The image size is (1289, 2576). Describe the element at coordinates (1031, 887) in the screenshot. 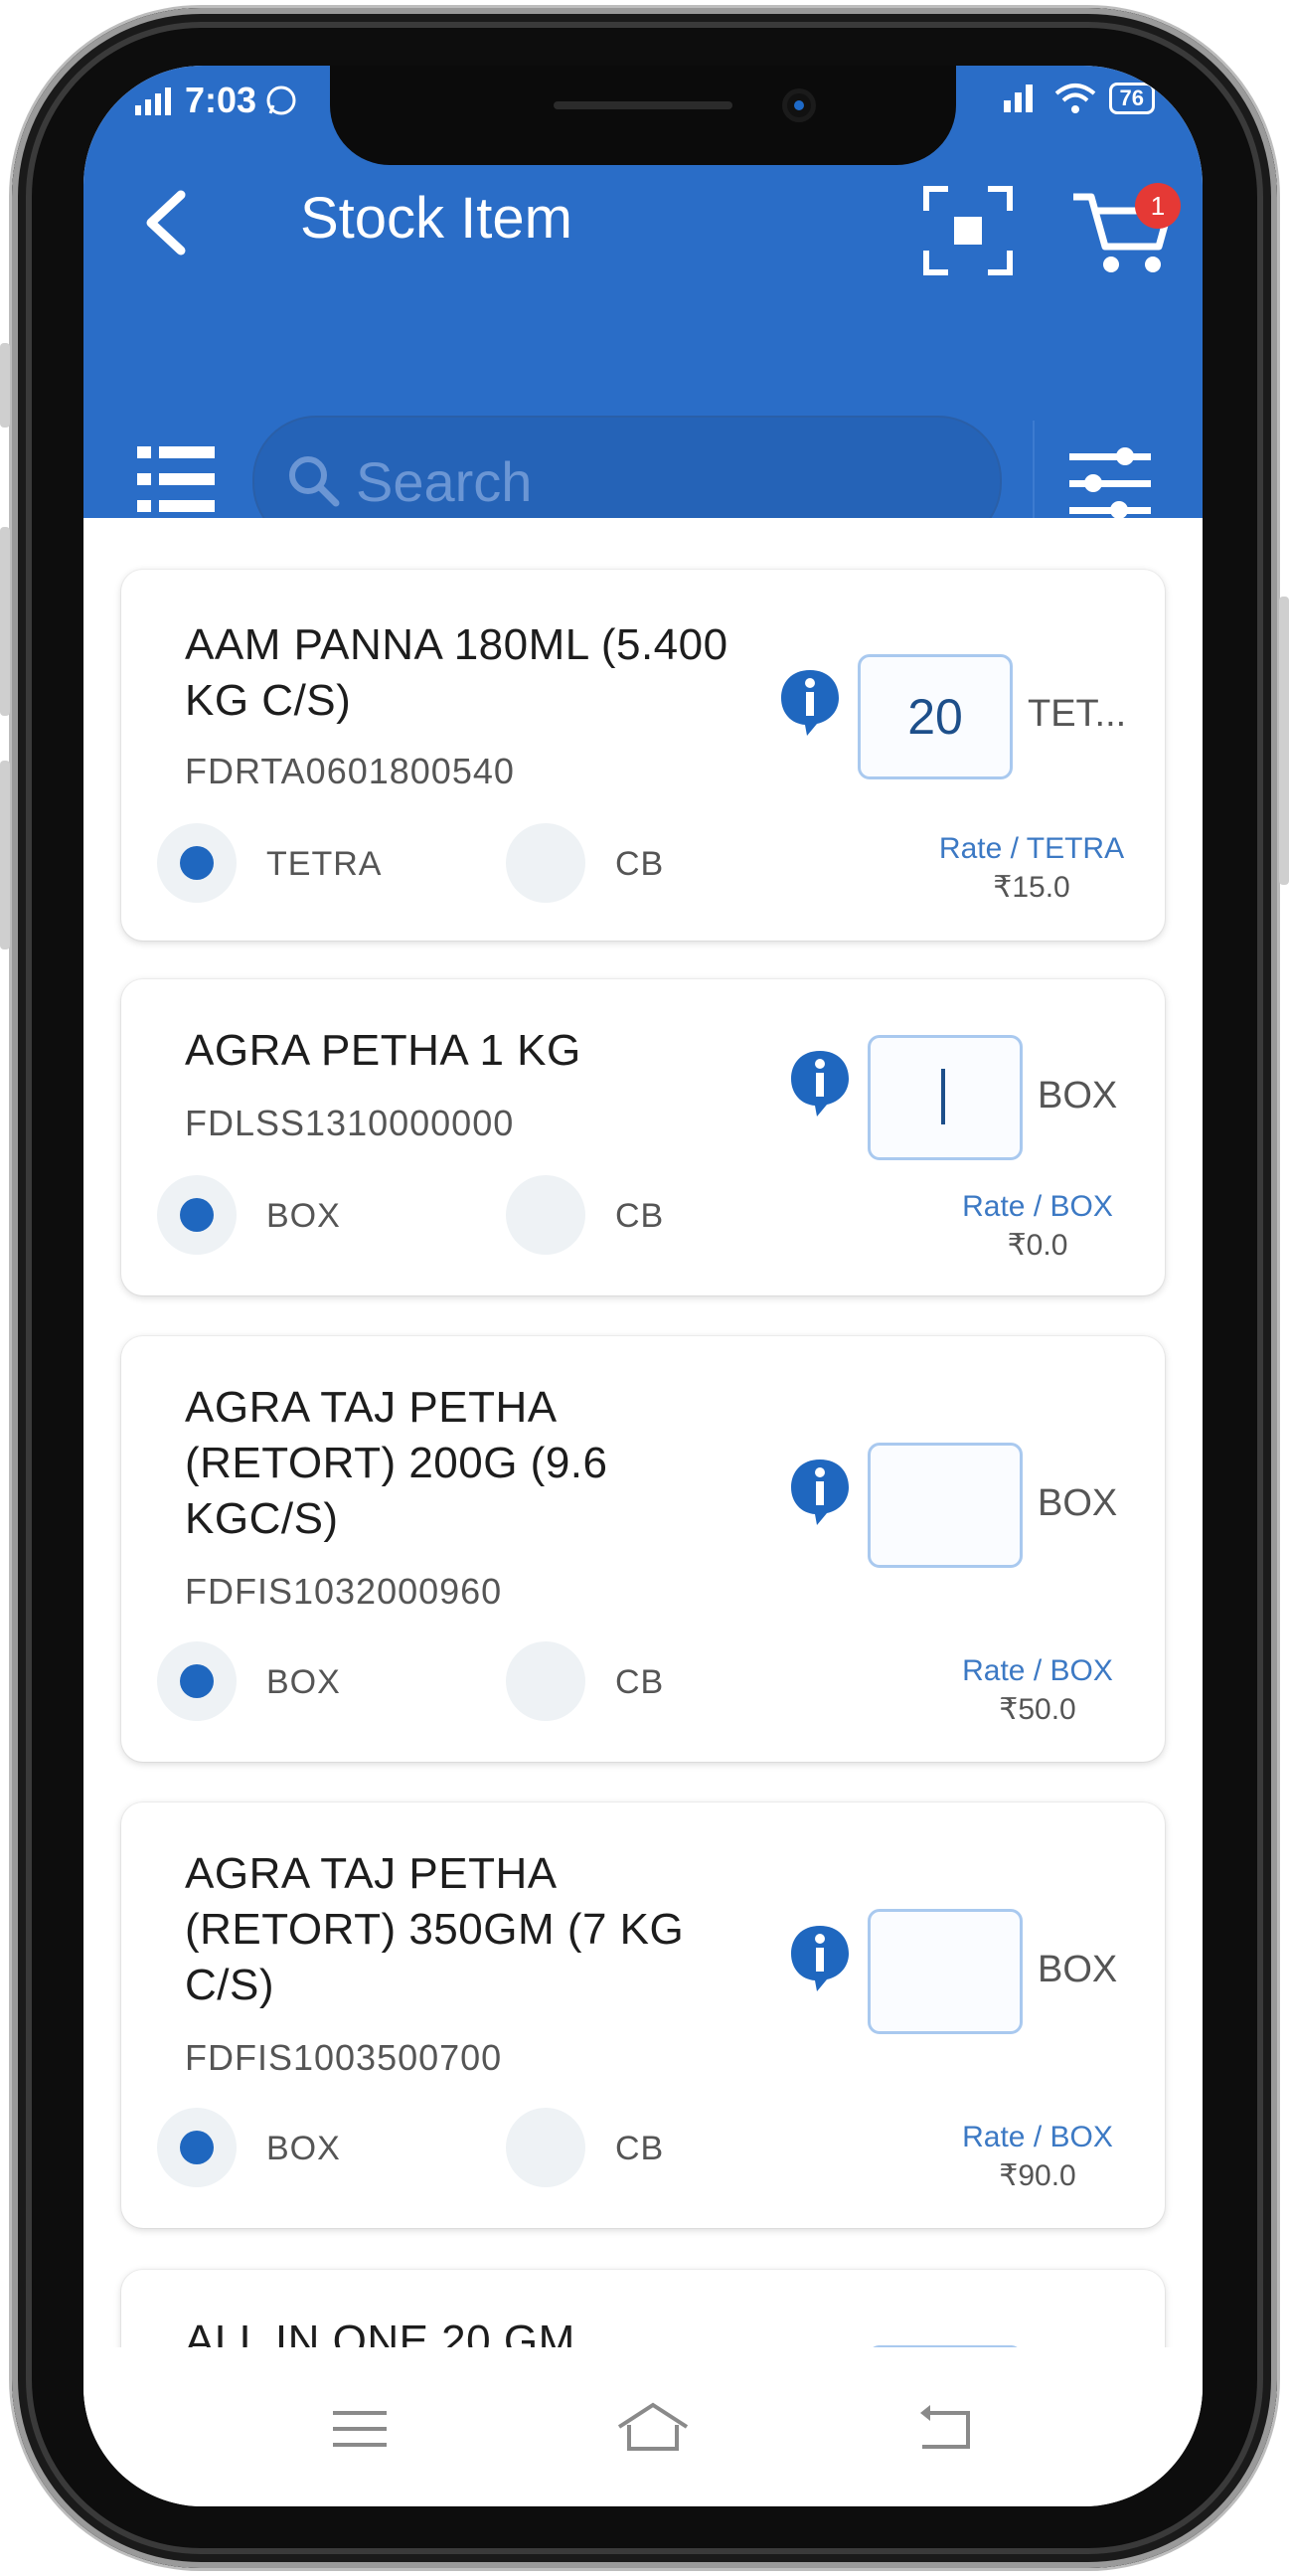

I see `rate-value: ₹15.0` at that location.